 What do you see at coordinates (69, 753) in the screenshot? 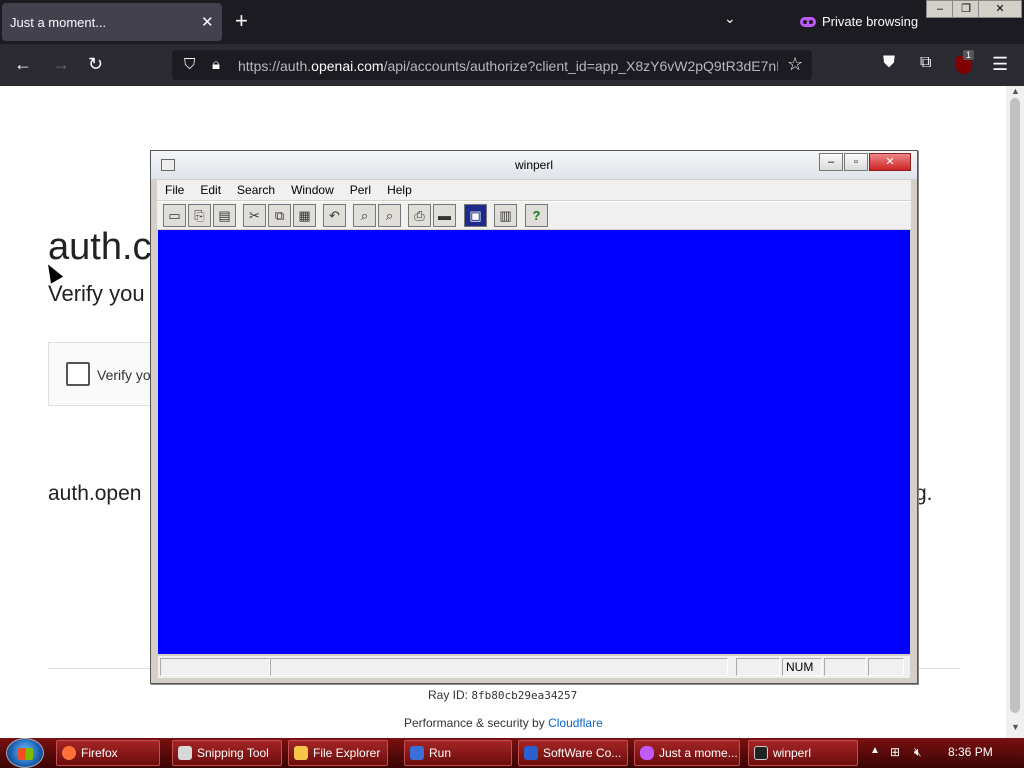
I see `firefox-icon` at bounding box center [69, 753].